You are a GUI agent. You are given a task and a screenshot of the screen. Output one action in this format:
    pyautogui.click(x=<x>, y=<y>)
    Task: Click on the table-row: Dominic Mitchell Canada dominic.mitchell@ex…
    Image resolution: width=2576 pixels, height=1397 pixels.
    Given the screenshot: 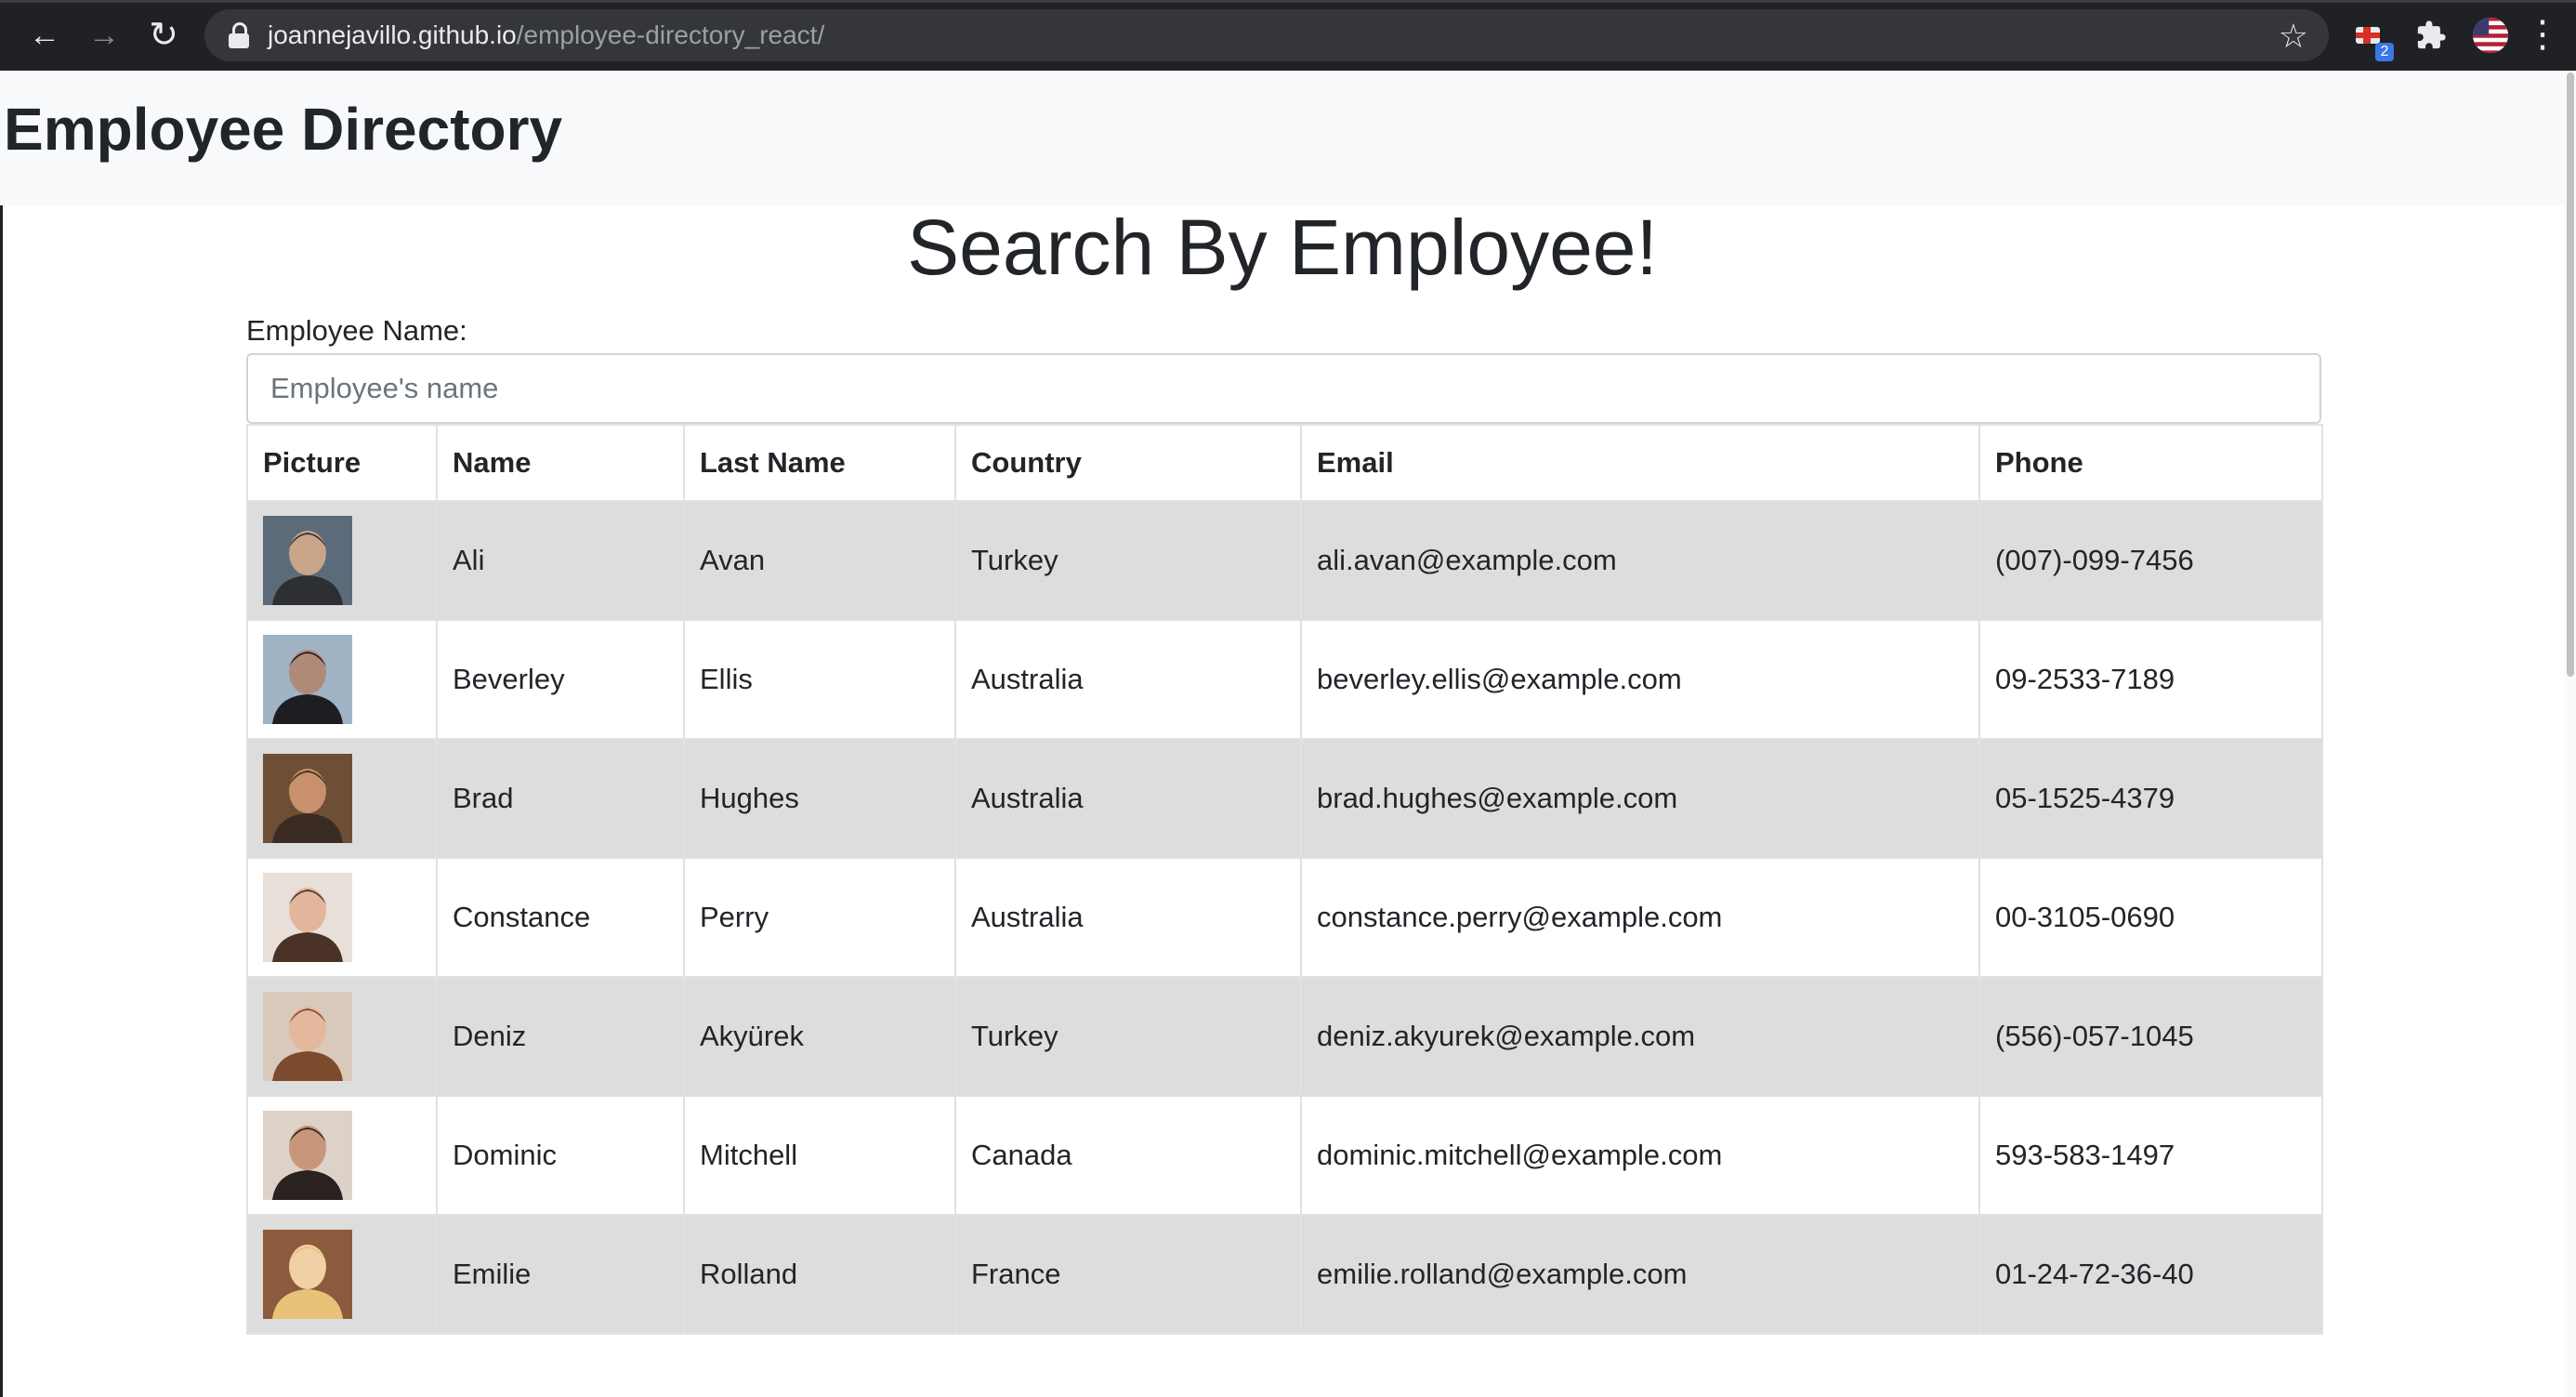 What is the action you would take?
    pyautogui.click(x=1284, y=1156)
    